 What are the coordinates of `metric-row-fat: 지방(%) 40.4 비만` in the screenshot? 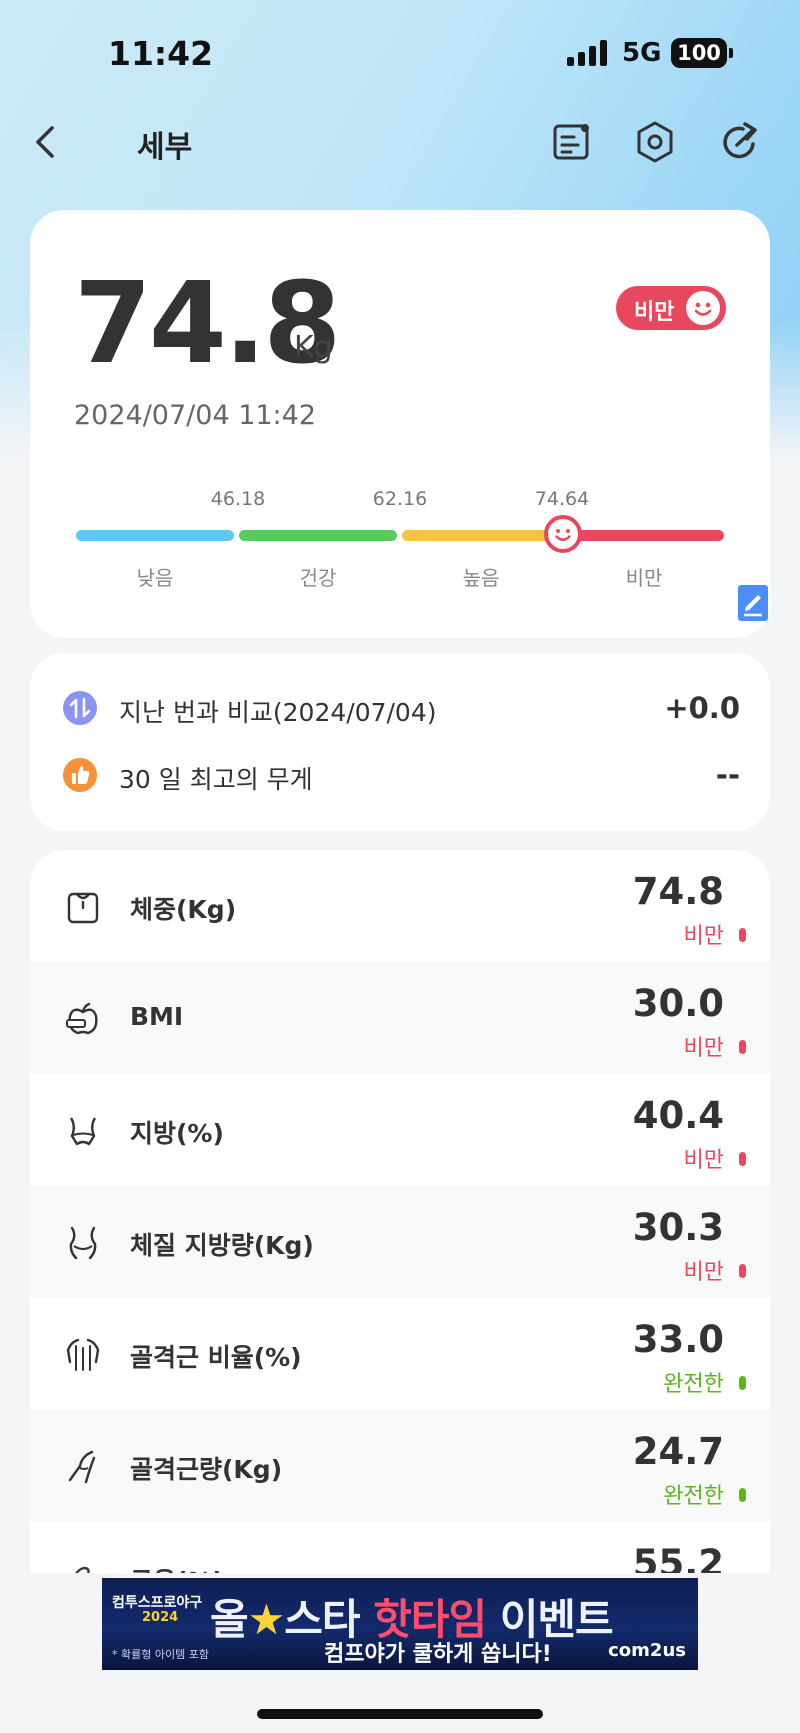 It's located at (400, 1130).